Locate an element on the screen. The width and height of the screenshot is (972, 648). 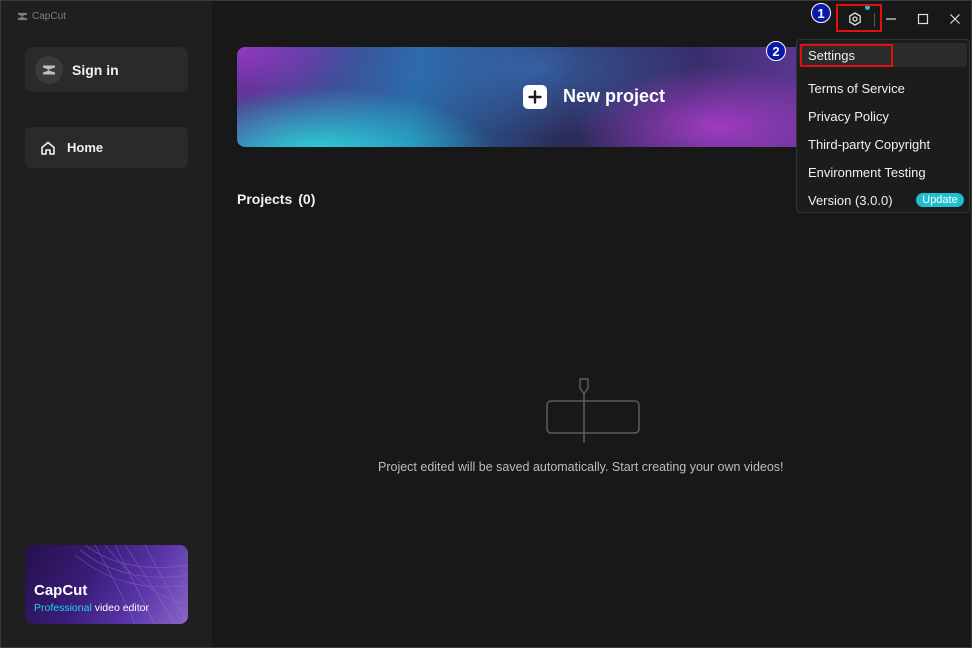
sign-in-label: Sign in is located at coordinates (95, 69).